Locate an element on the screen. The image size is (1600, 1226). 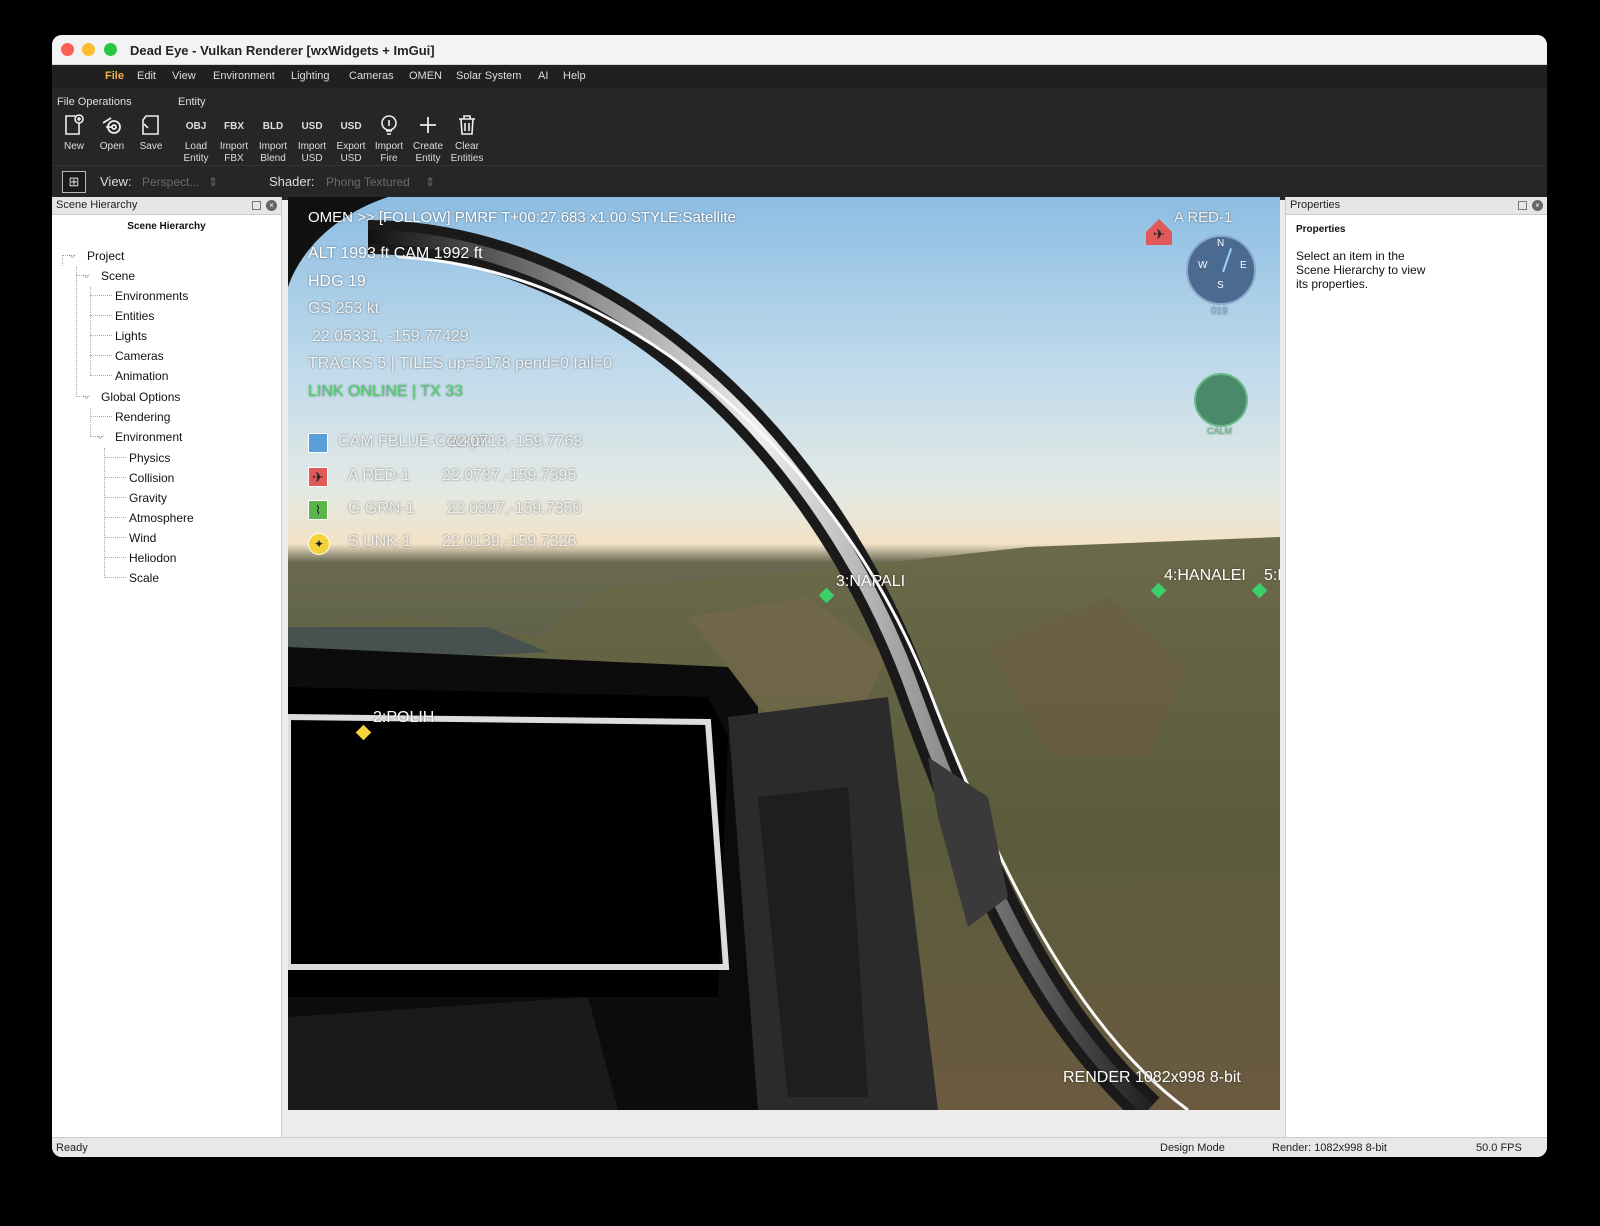
entity-group-label: Entity is located at coordinates (192, 102).